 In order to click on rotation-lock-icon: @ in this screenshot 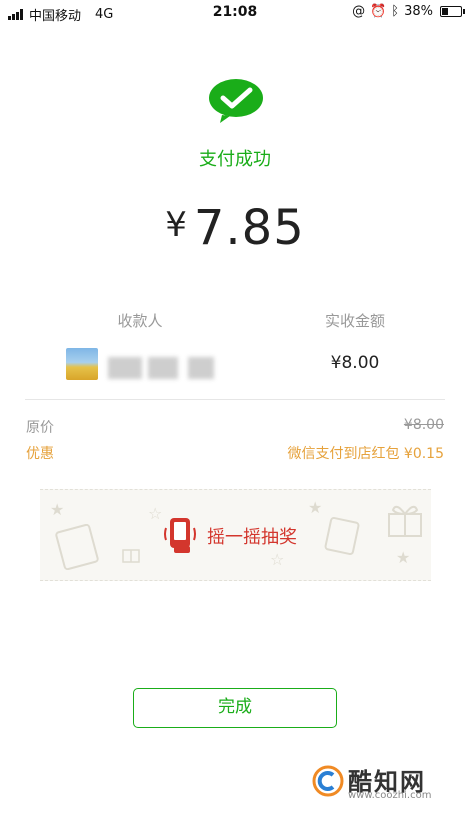, I will do `click(359, 11)`.